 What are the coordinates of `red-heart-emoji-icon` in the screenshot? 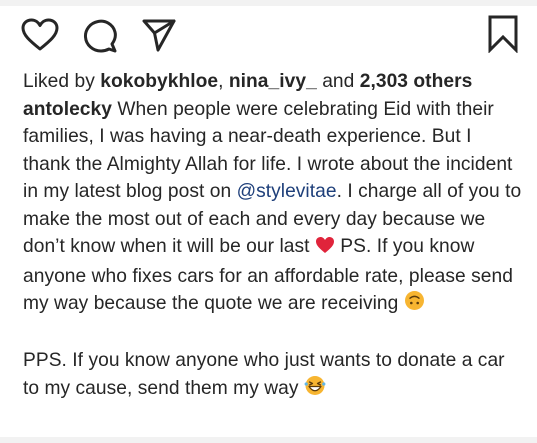 It's located at (325, 249).